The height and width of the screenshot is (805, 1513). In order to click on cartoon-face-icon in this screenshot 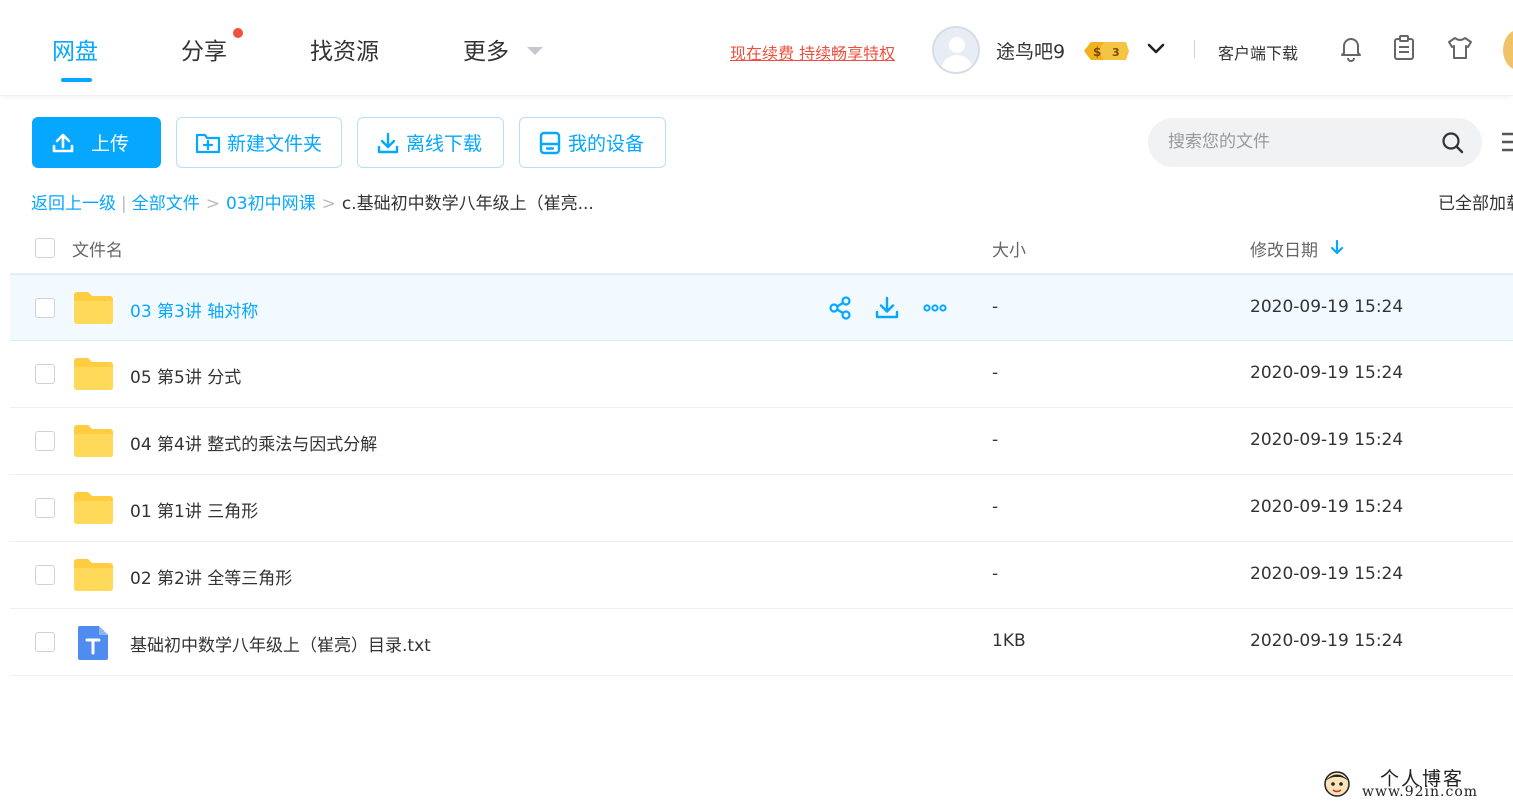, I will do `click(1337, 784)`.